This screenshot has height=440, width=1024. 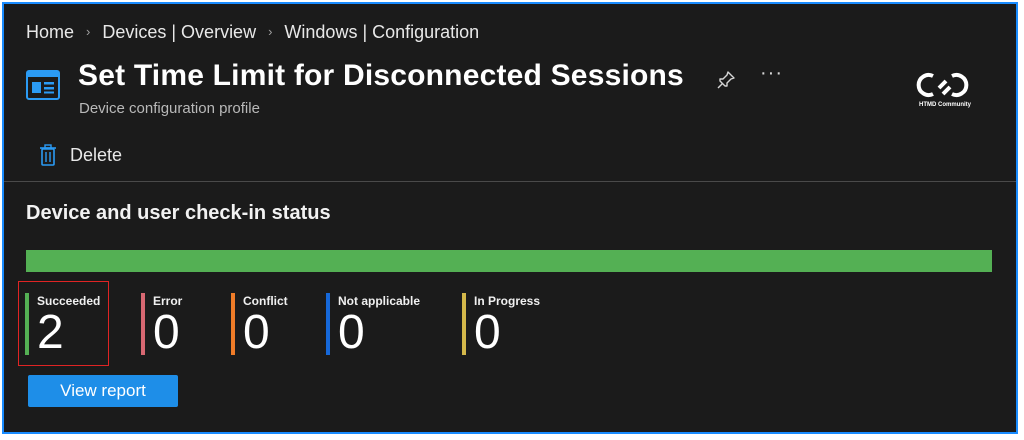 I want to click on succeeded-fill, so click(x=509, y=261).